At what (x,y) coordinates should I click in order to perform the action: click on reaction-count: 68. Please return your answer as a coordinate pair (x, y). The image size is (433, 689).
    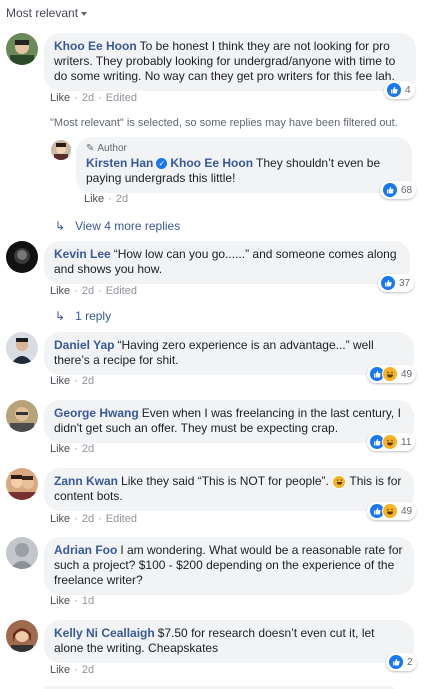
    Looking at the image, I should click on (398, 190).